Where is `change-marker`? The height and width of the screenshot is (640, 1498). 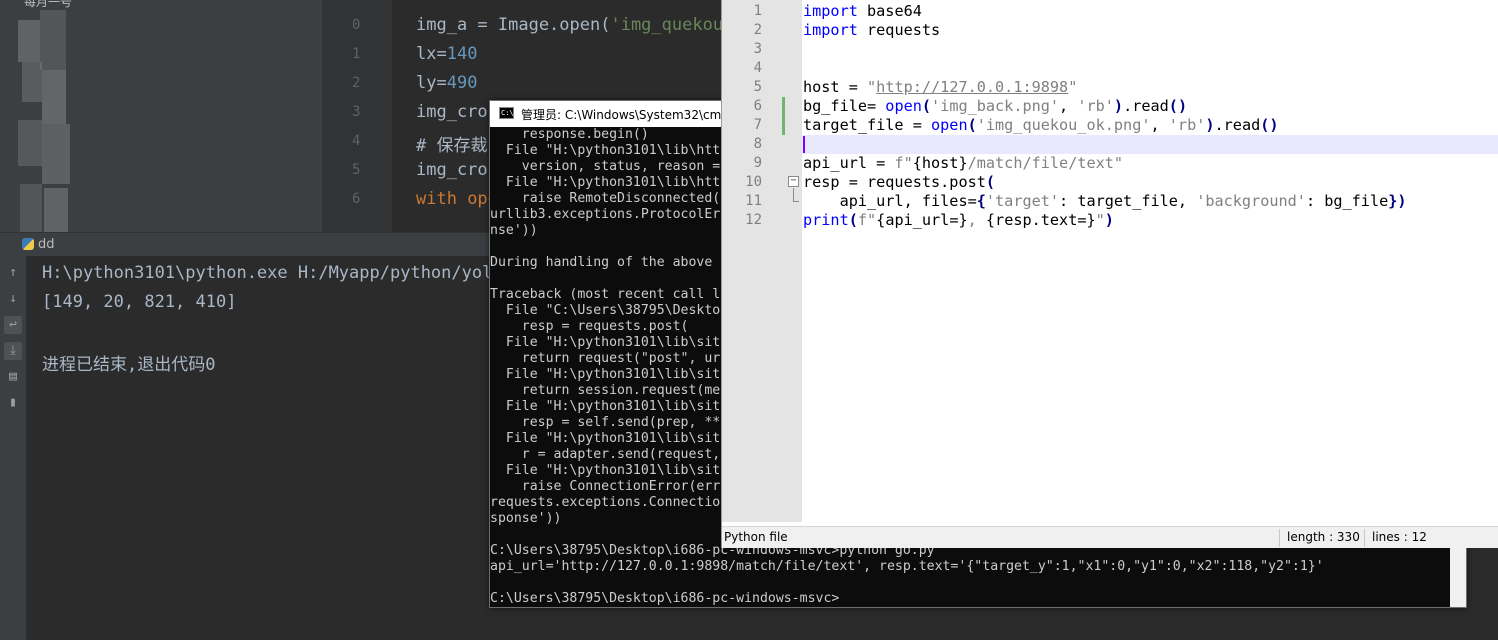
change-marker is located at coordinates (783, 116).